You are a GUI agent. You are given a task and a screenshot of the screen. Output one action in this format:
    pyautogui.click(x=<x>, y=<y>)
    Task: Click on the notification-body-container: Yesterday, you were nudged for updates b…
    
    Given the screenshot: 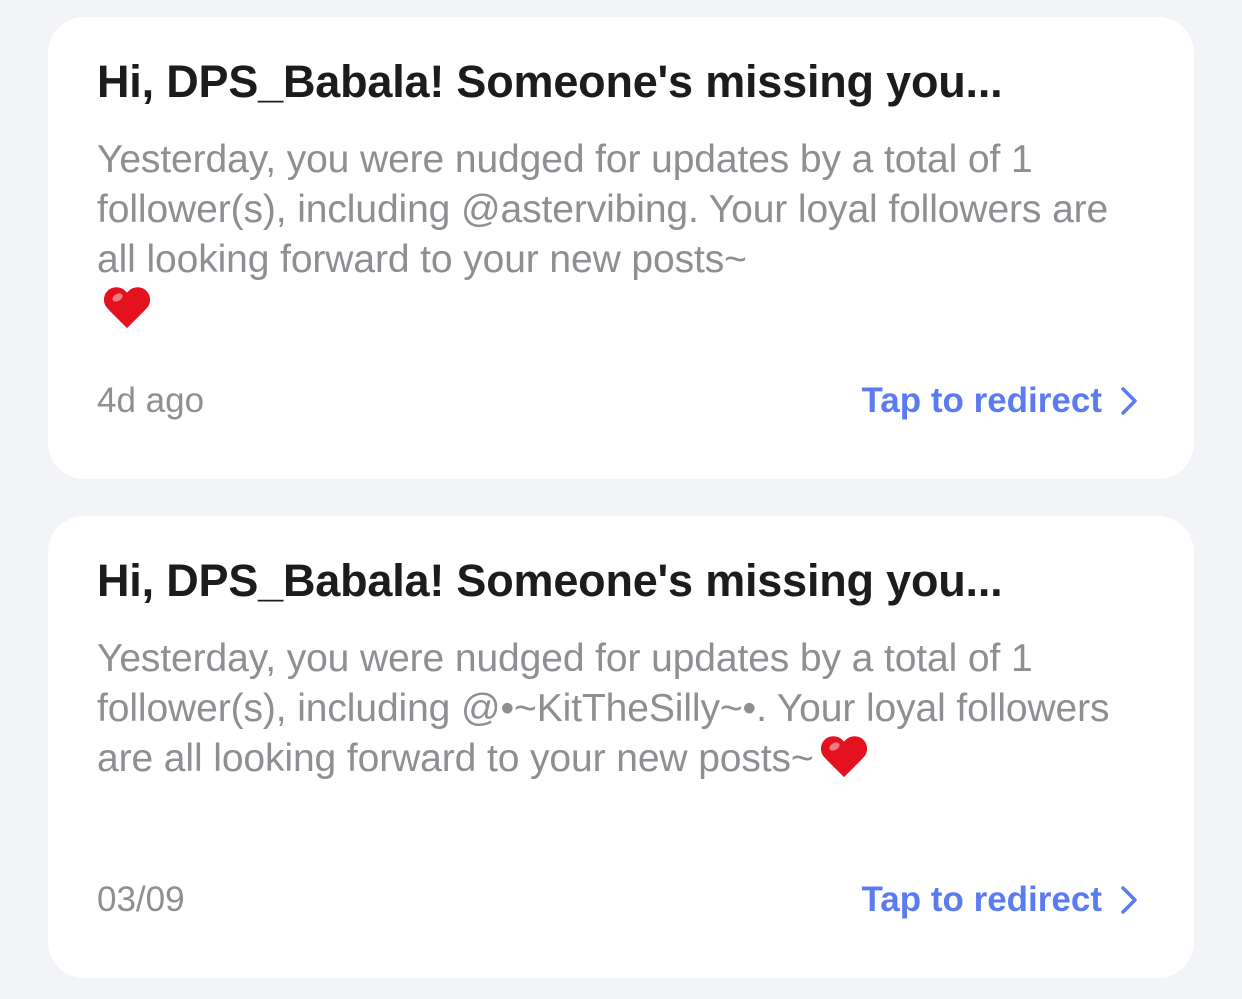 What is the action you would take?
    pyautogui.click(x=627, y=709)
    